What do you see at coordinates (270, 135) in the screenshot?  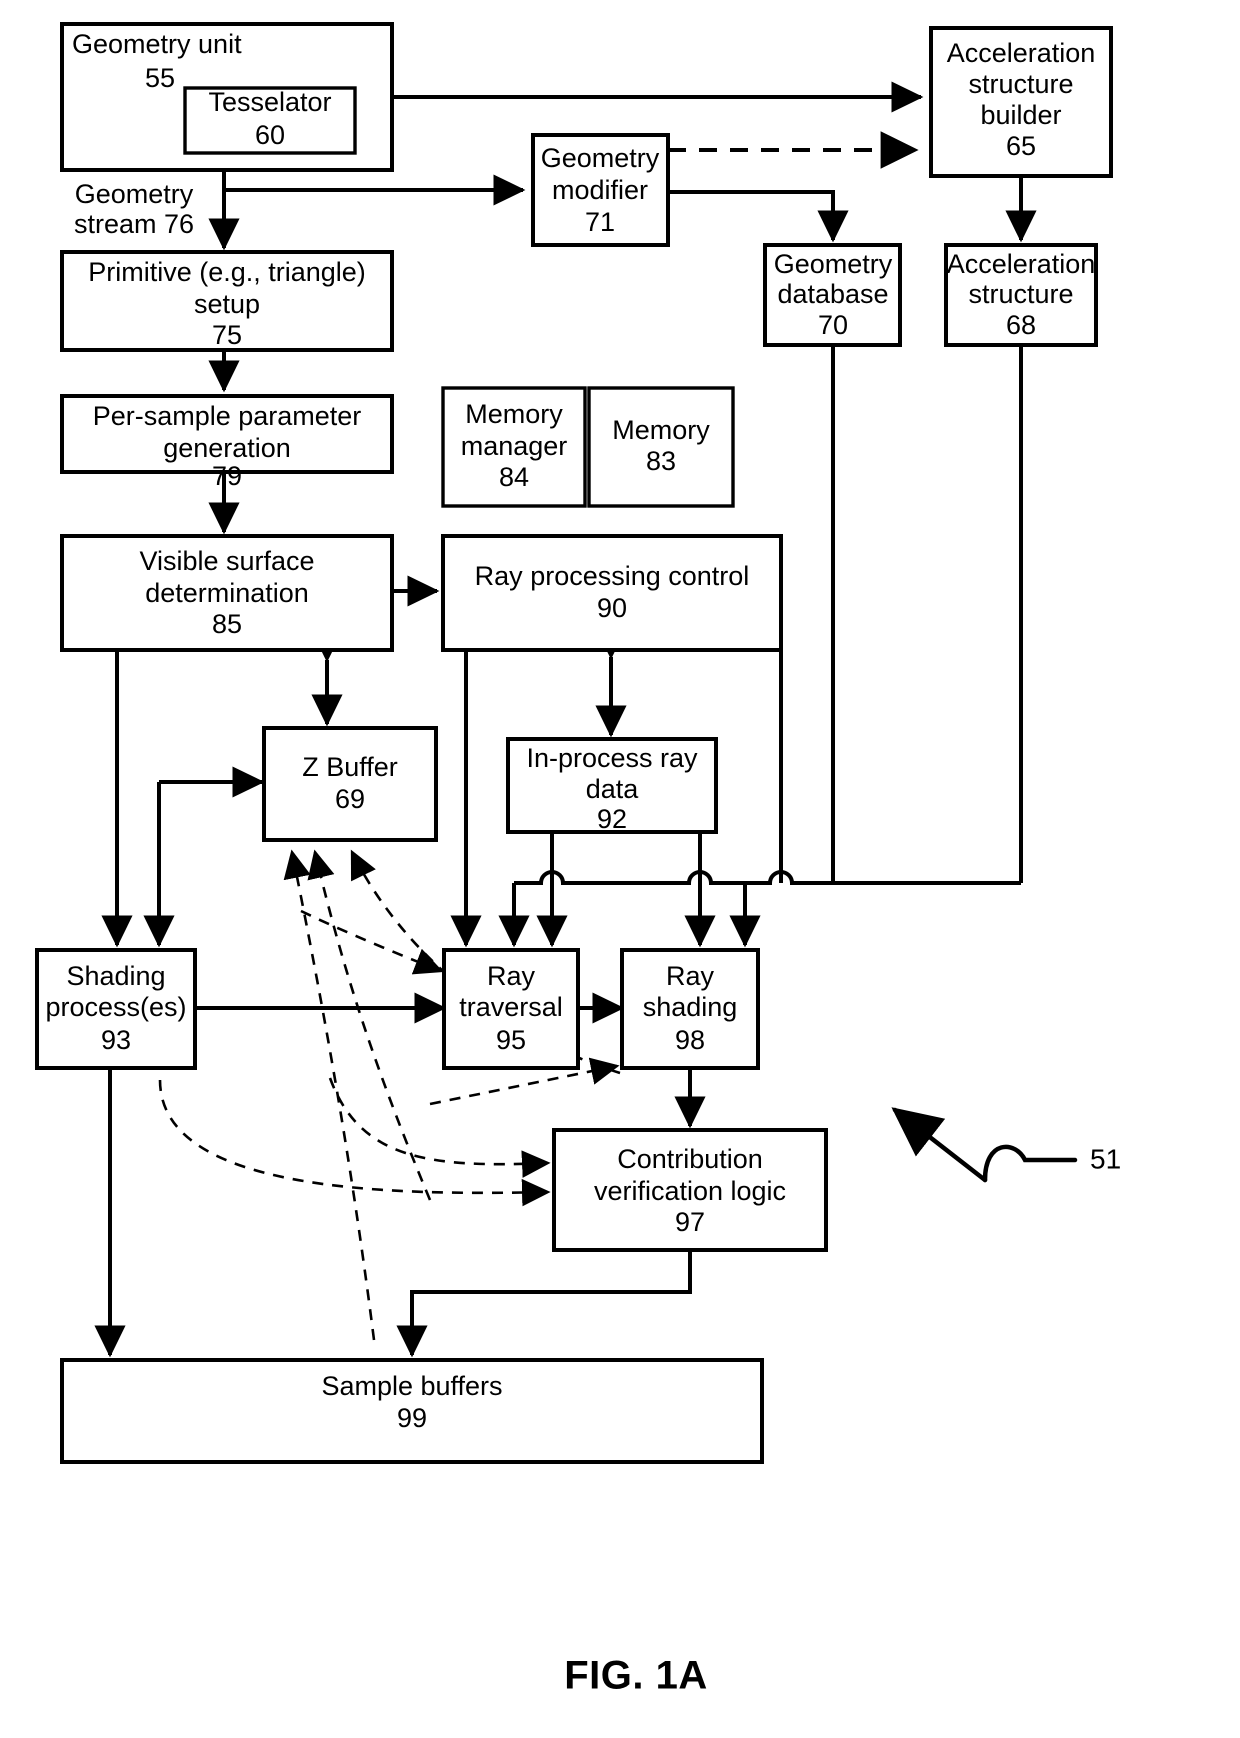 I see `ref-tesselator: 60` at bounding box center [270, 135].